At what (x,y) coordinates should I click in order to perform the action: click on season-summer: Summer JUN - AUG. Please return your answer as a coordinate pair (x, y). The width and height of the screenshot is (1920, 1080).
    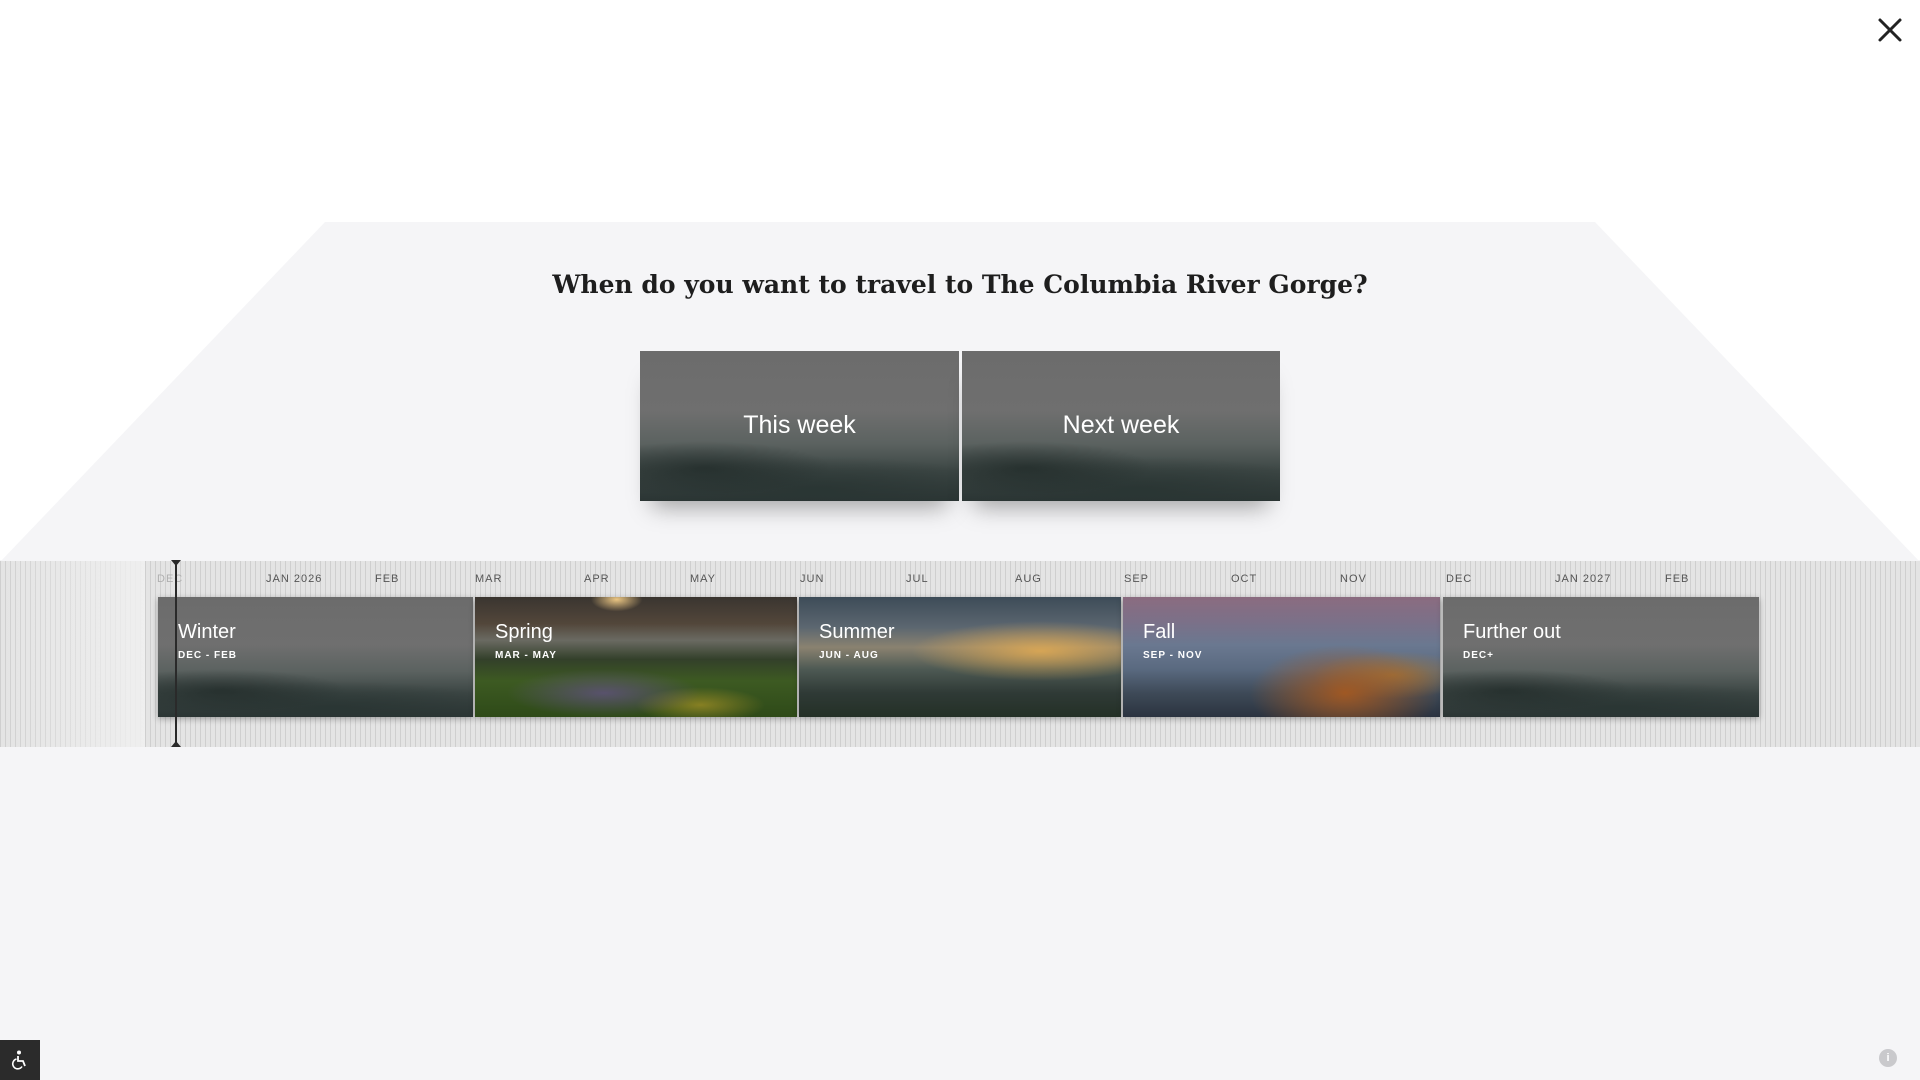
    Looking at the image, I should click on (960, 657).